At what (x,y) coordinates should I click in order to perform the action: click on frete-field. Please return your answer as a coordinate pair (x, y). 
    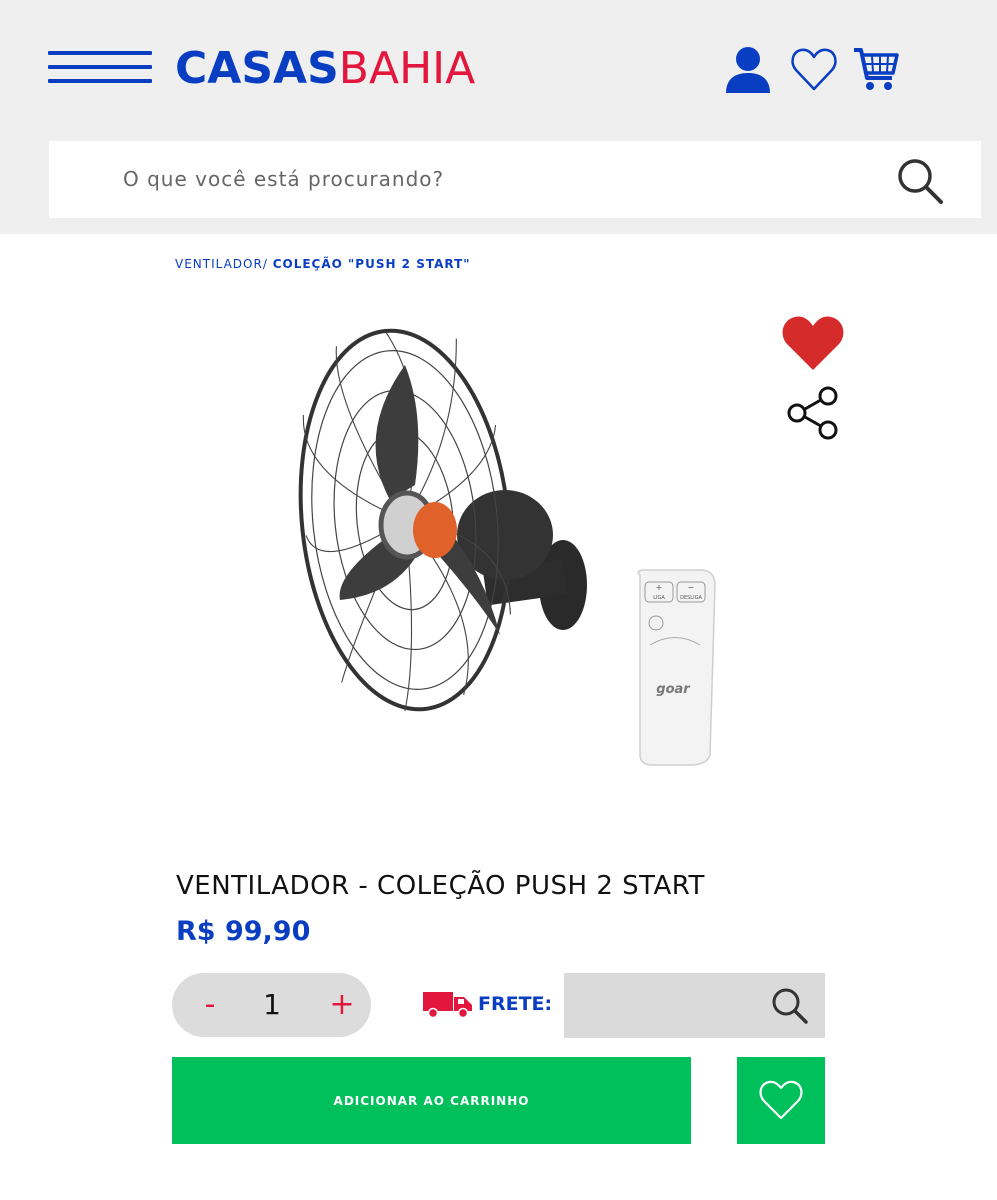
    Looking at the image, I should click on (694, 1005).